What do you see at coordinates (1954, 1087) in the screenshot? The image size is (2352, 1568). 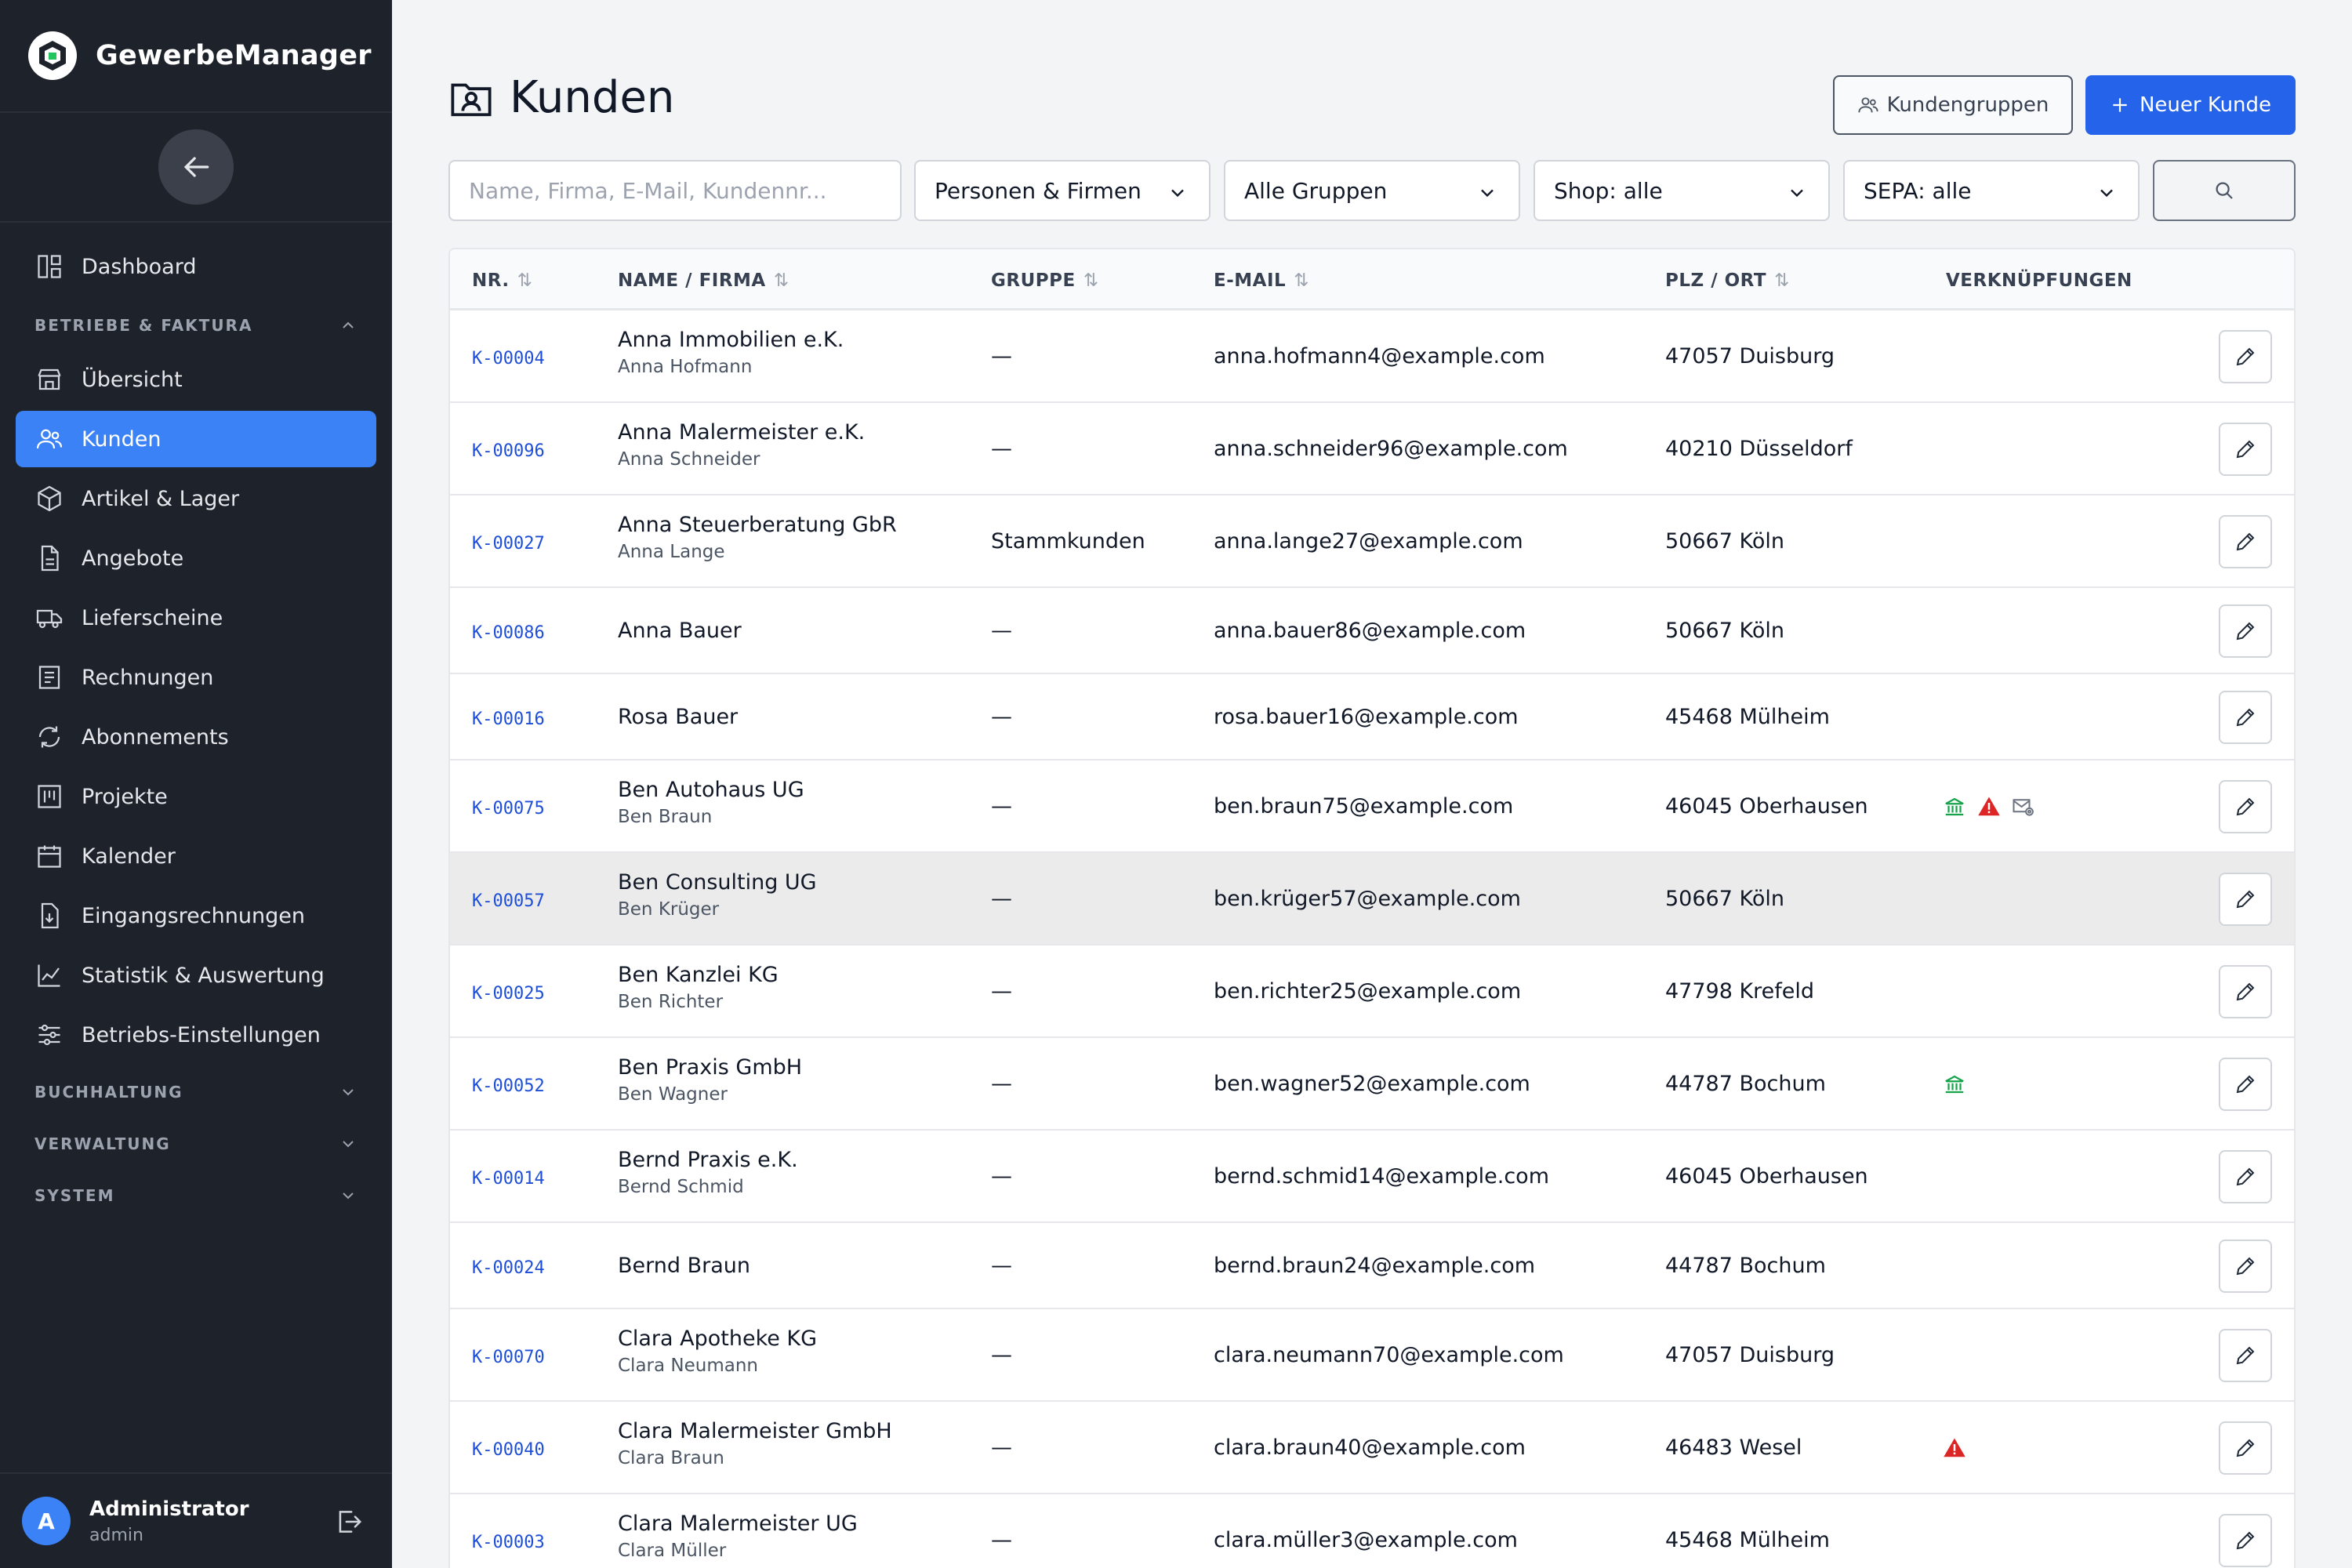 I see `links-cell` at bounding box center [1954, 1087].